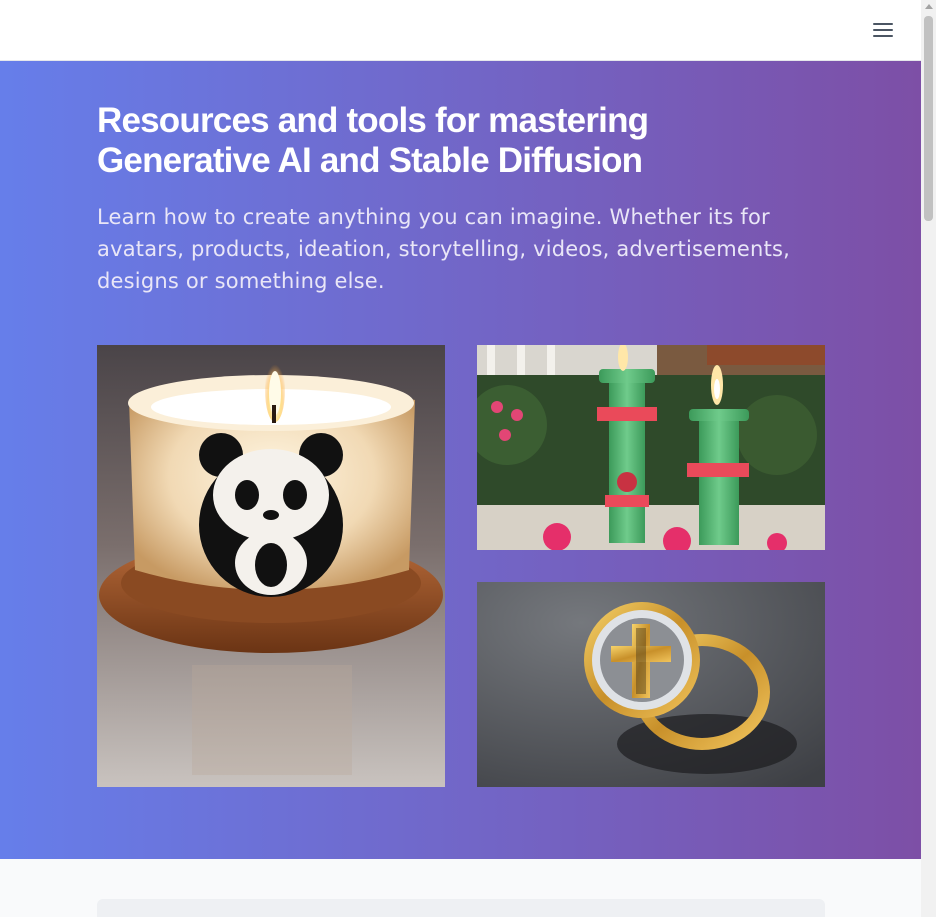 Image resolution: width=936 pixels, height=917 pixels. What do you see at coordinates (373, 120) in the screenshot?
I see `hero-title-line-1: Resources and tools for mastering` at bounding box center [373, 120].